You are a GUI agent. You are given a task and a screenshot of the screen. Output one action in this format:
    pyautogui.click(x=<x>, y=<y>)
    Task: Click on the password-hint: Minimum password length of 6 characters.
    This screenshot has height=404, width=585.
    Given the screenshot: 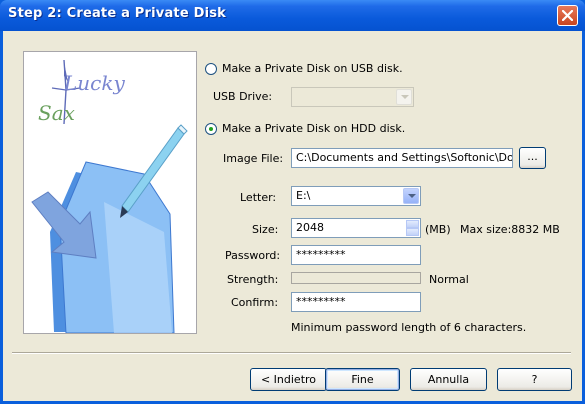 What is the action you would take?
    pyautogui.click(x=409, y=327)
    